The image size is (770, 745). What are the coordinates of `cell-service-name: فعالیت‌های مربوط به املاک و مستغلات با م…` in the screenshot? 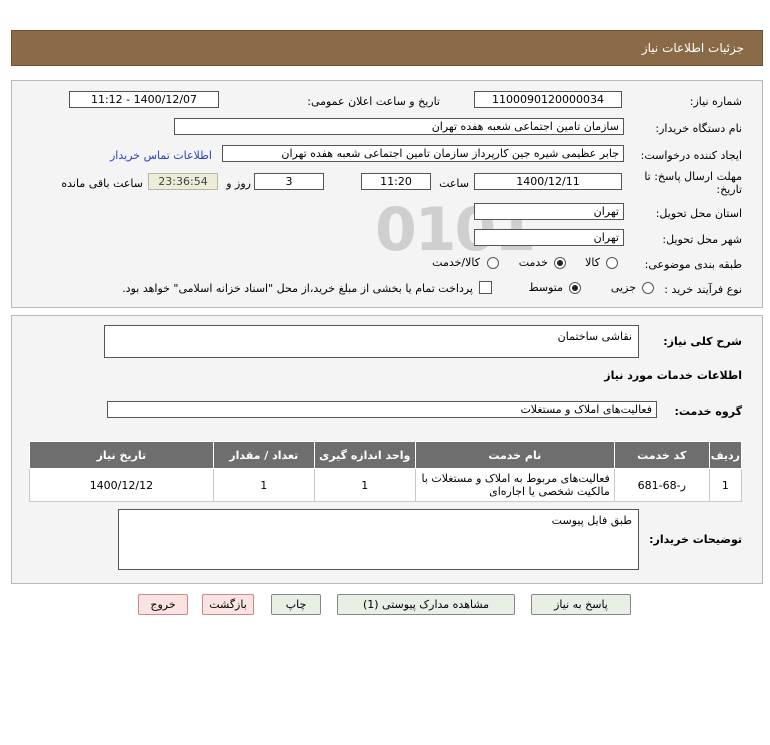 It's located at (514, 485).